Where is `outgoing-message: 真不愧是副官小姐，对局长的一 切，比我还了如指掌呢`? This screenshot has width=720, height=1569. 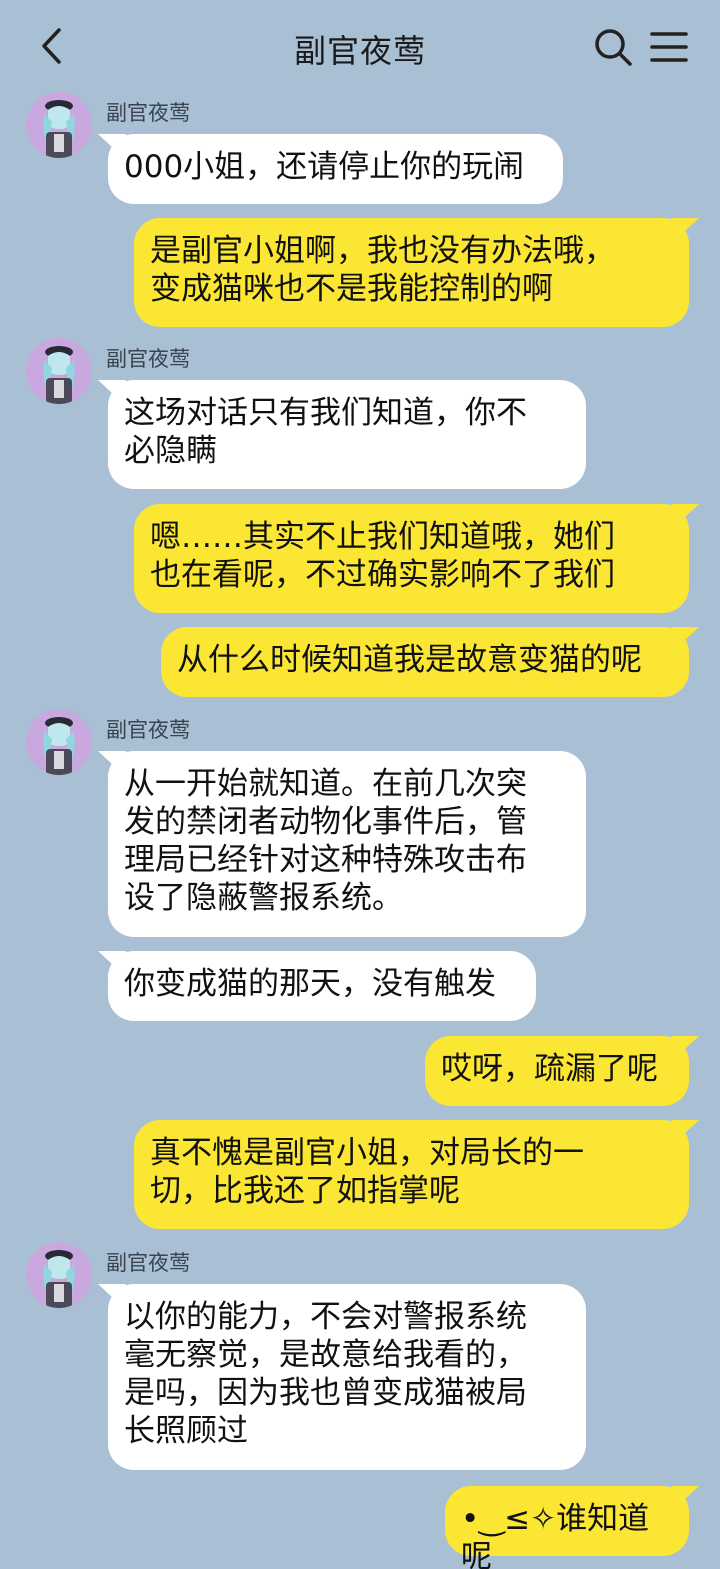
outgoing-message: 真不愧是副官小姐，对局长的一 切，比我还了如指掌呢 is located at coordinates (411, 1174).